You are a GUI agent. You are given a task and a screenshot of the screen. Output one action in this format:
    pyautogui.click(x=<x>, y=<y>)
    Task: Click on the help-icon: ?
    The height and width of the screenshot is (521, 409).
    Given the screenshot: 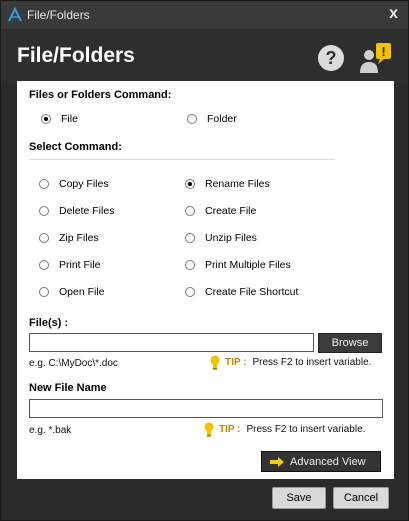 What is the action you would take?
    pyautogui.click(x=331, y=58)
    